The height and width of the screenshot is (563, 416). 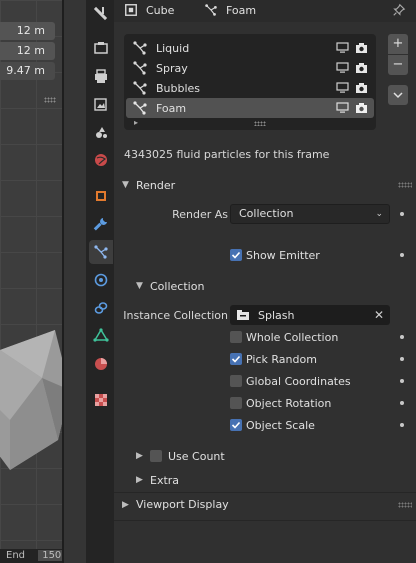 I want to click on list-item-label: Liquid, so click(x=173, y=48).